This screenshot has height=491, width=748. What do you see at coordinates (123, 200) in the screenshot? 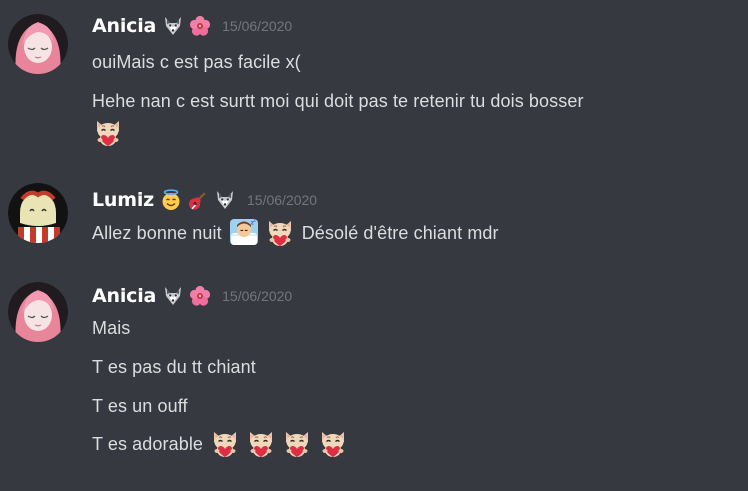
I see `username: Lumiz` at bounding box center [123, 200].